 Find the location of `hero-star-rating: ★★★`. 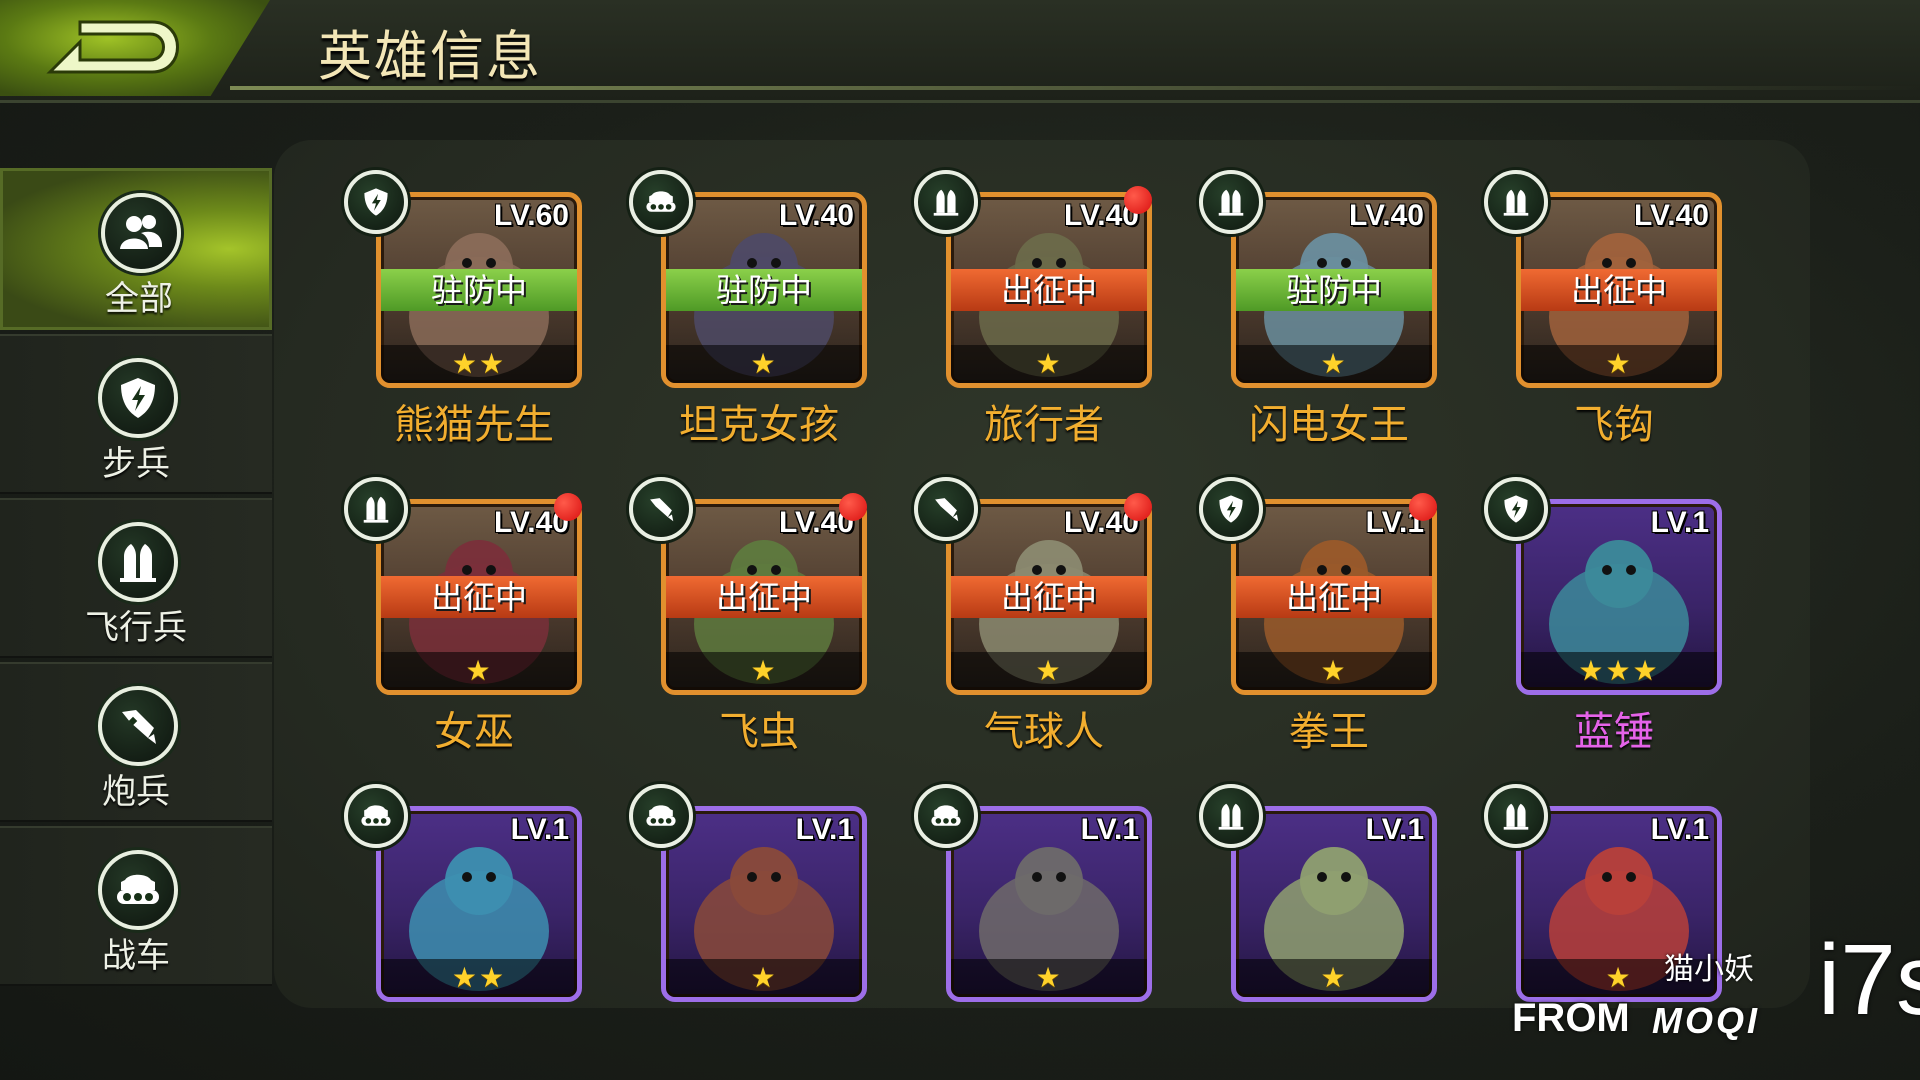

hero-star-rating: ★★★ is located at coordinates (1619, 671).